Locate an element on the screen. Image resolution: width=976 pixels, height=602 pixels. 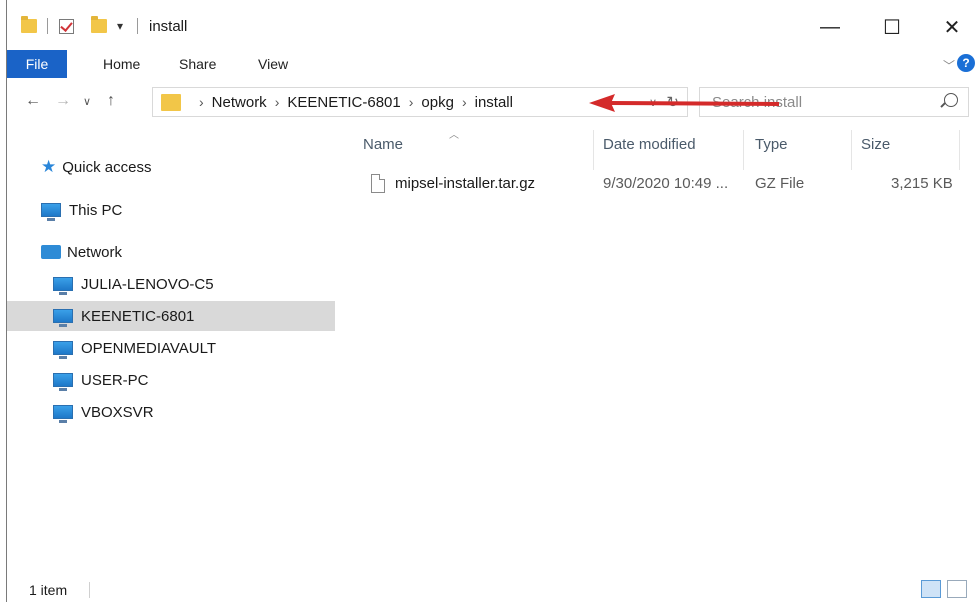
item-count: 1 item is located at coordinates (48, 590).